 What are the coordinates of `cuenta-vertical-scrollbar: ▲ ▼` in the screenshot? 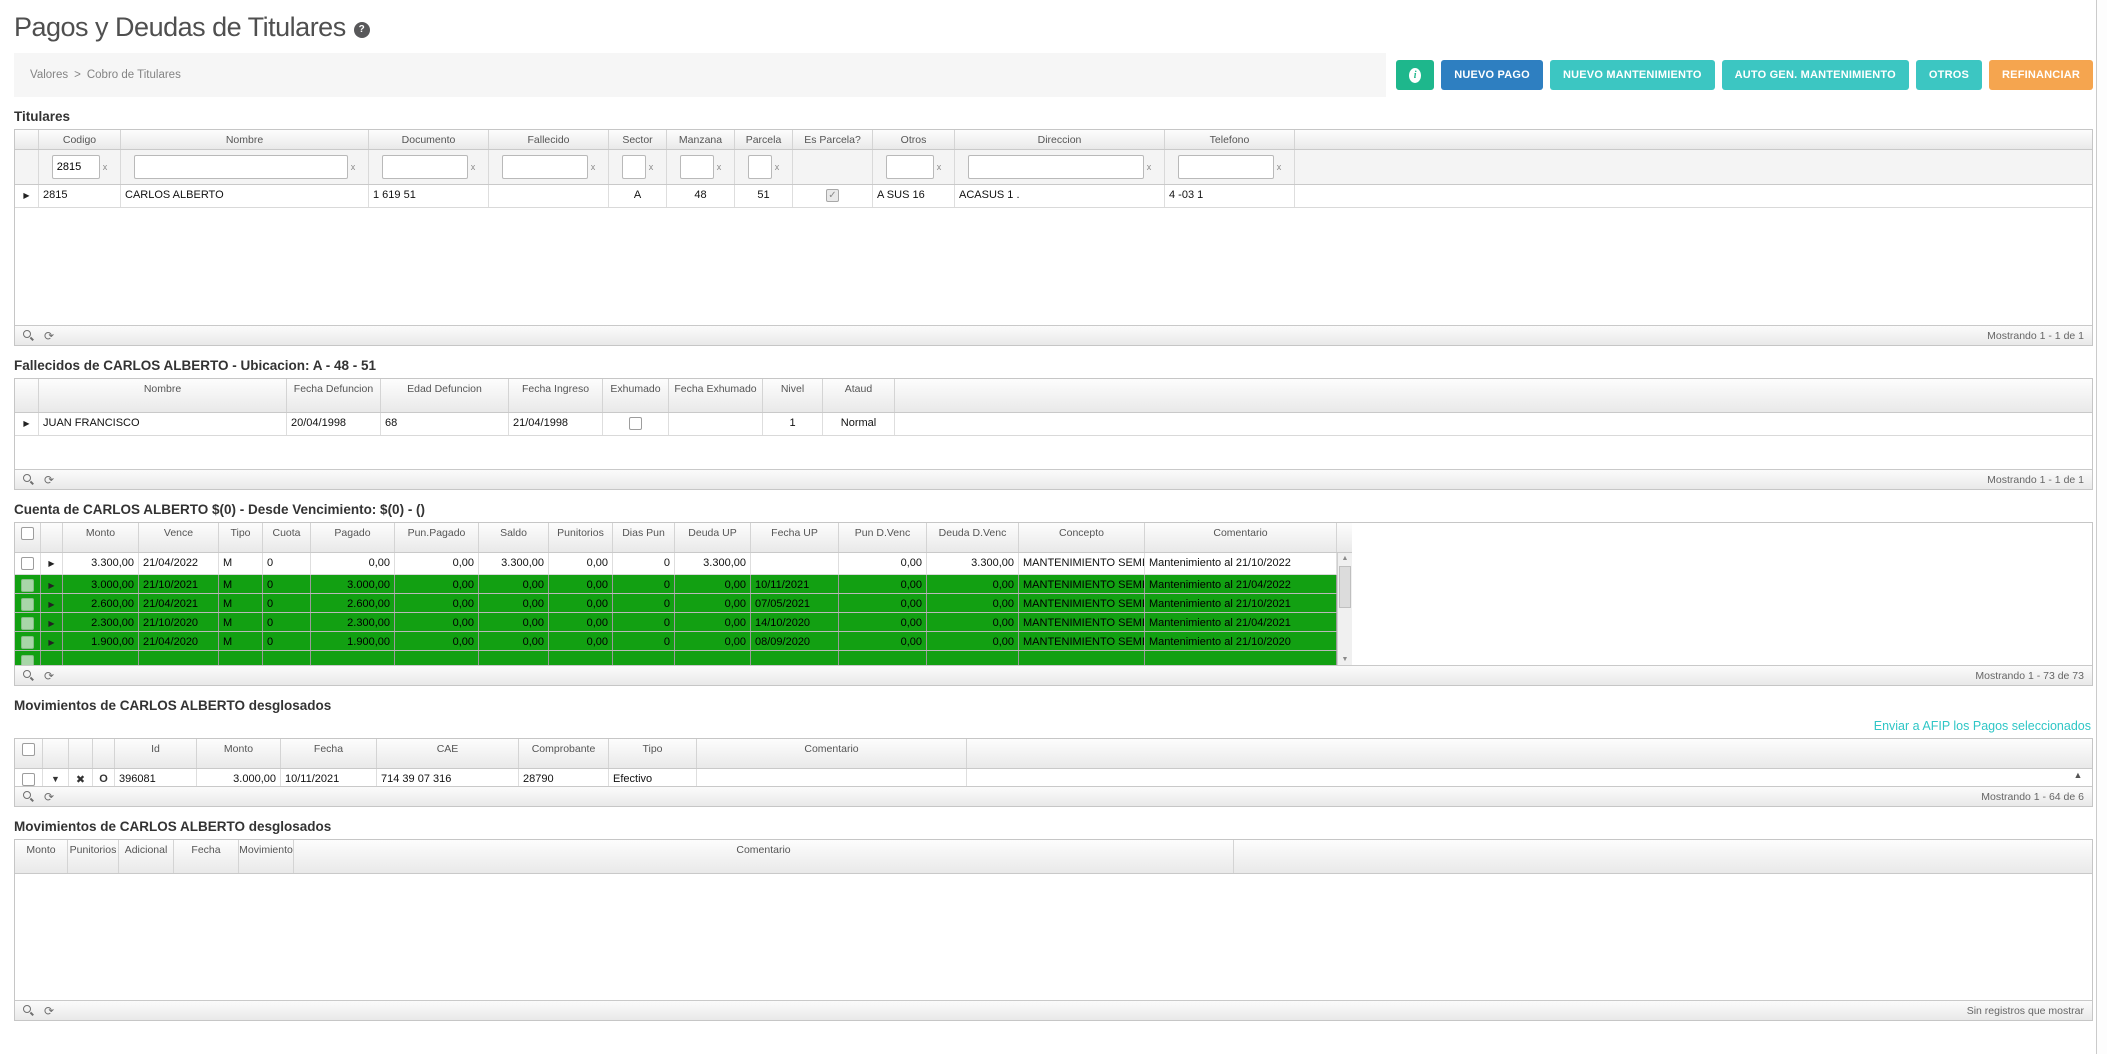 It's located at (1344, 609).